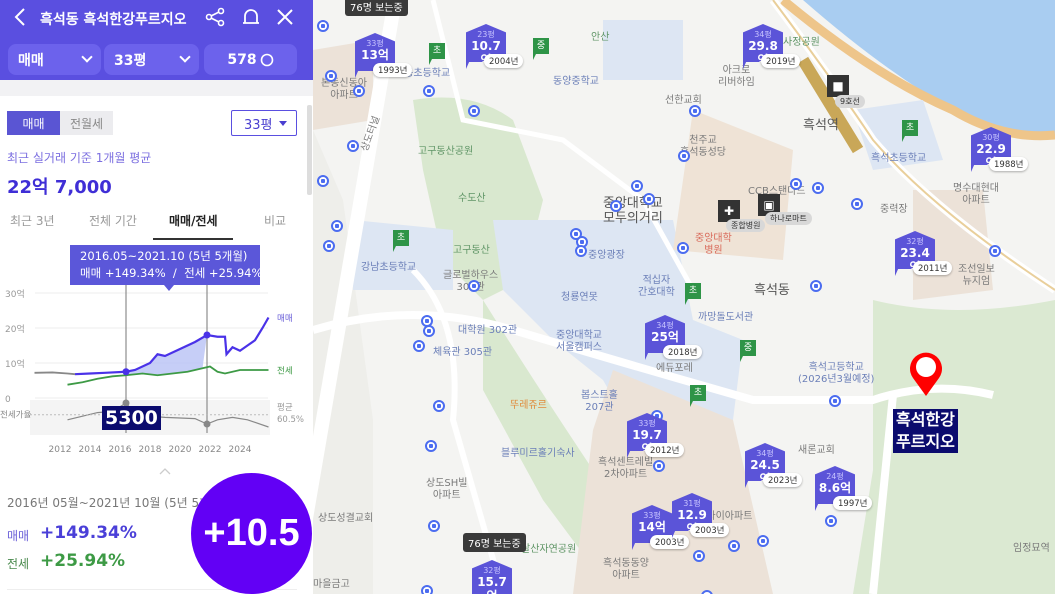 The image size is (1055, 614). Describe the element at coordinates (309, 150) in the screenshot. I see `scrollbar` at that location.